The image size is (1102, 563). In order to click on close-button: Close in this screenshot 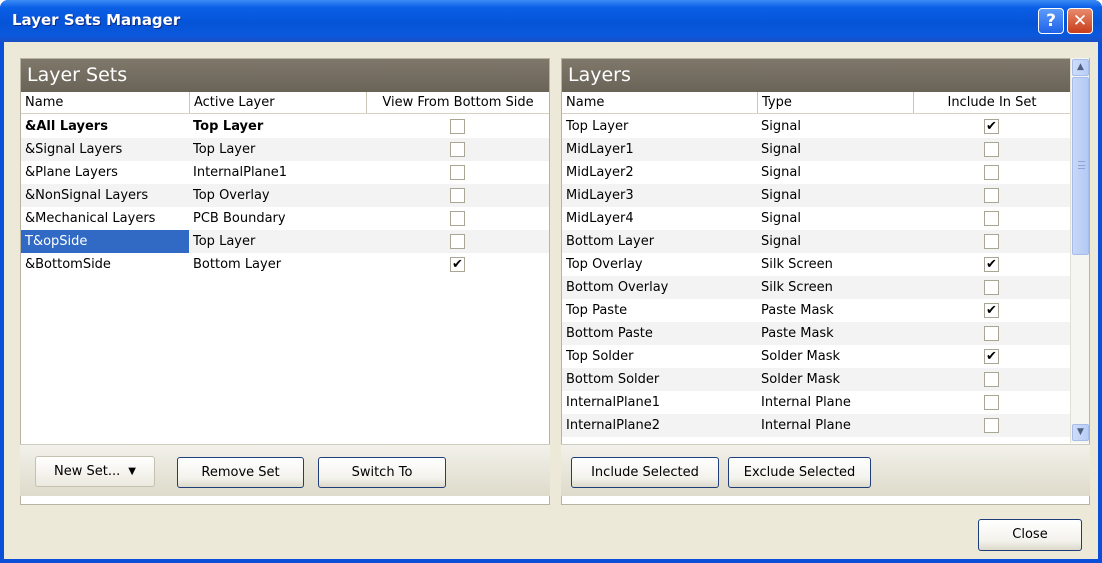, I will do `click(1030, 535)`.